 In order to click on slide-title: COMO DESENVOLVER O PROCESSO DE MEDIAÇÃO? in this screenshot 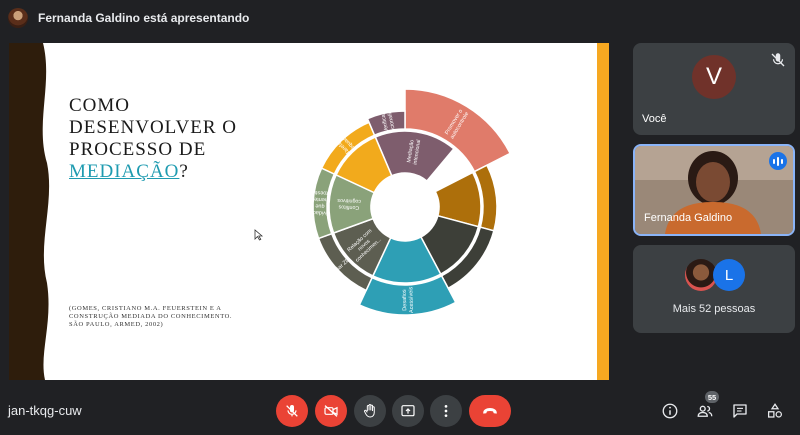, I will do `click(153, 139)`.